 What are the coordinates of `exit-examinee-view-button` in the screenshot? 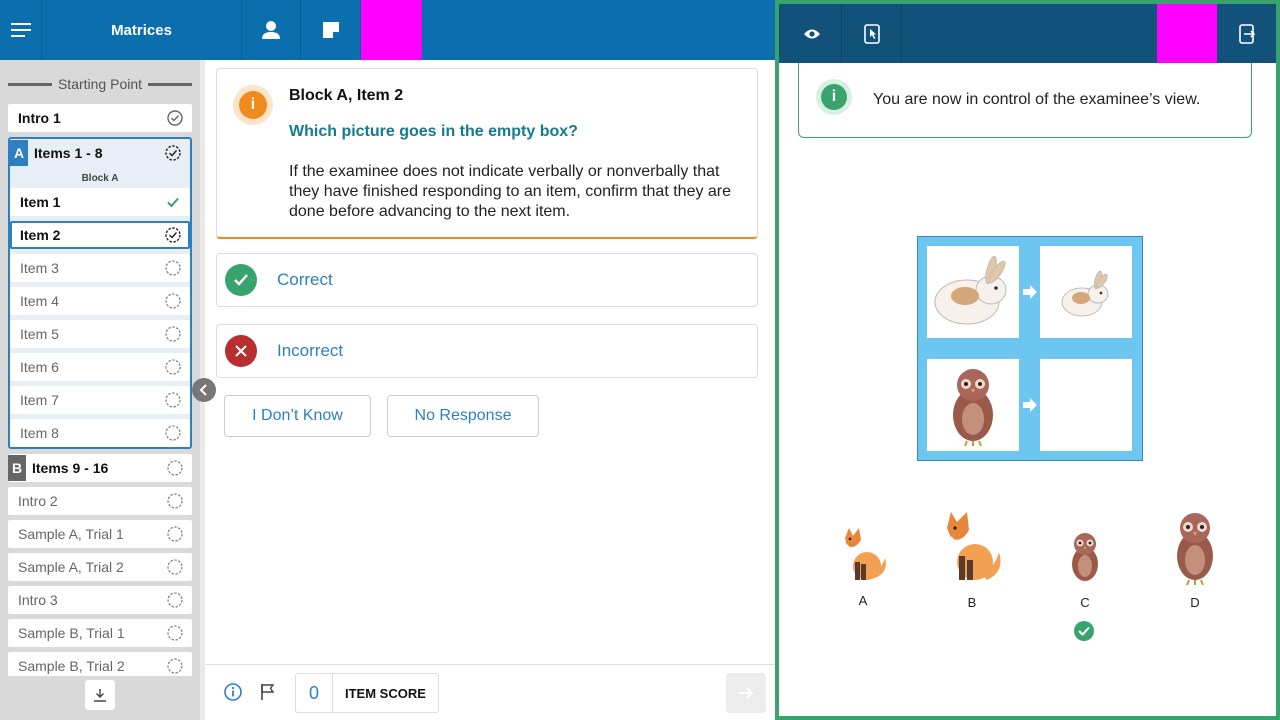 It's located at (1246, 33).